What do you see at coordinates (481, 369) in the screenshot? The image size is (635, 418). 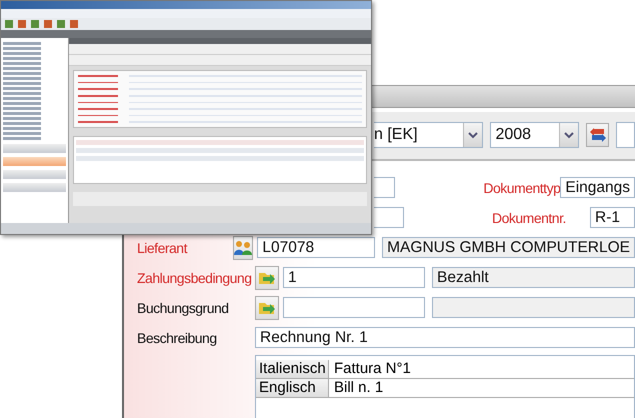 I see `translation-cell: Fattura N°1` at bounding box center [481, 369].